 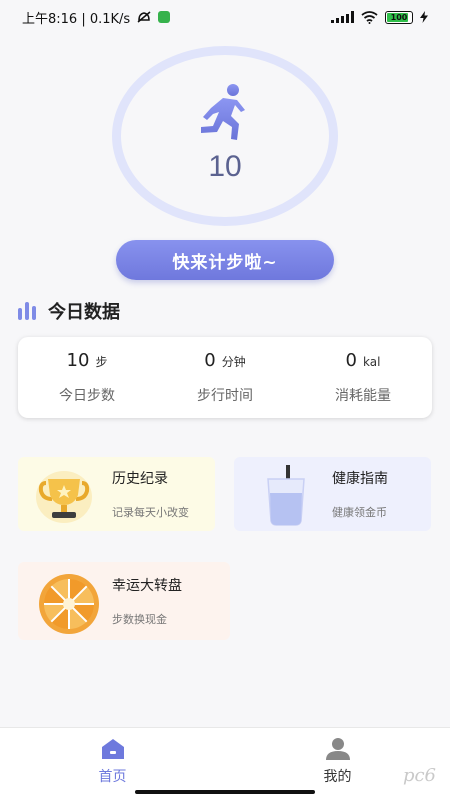 I want to click on home-indicator, so click(x=225, y=792).